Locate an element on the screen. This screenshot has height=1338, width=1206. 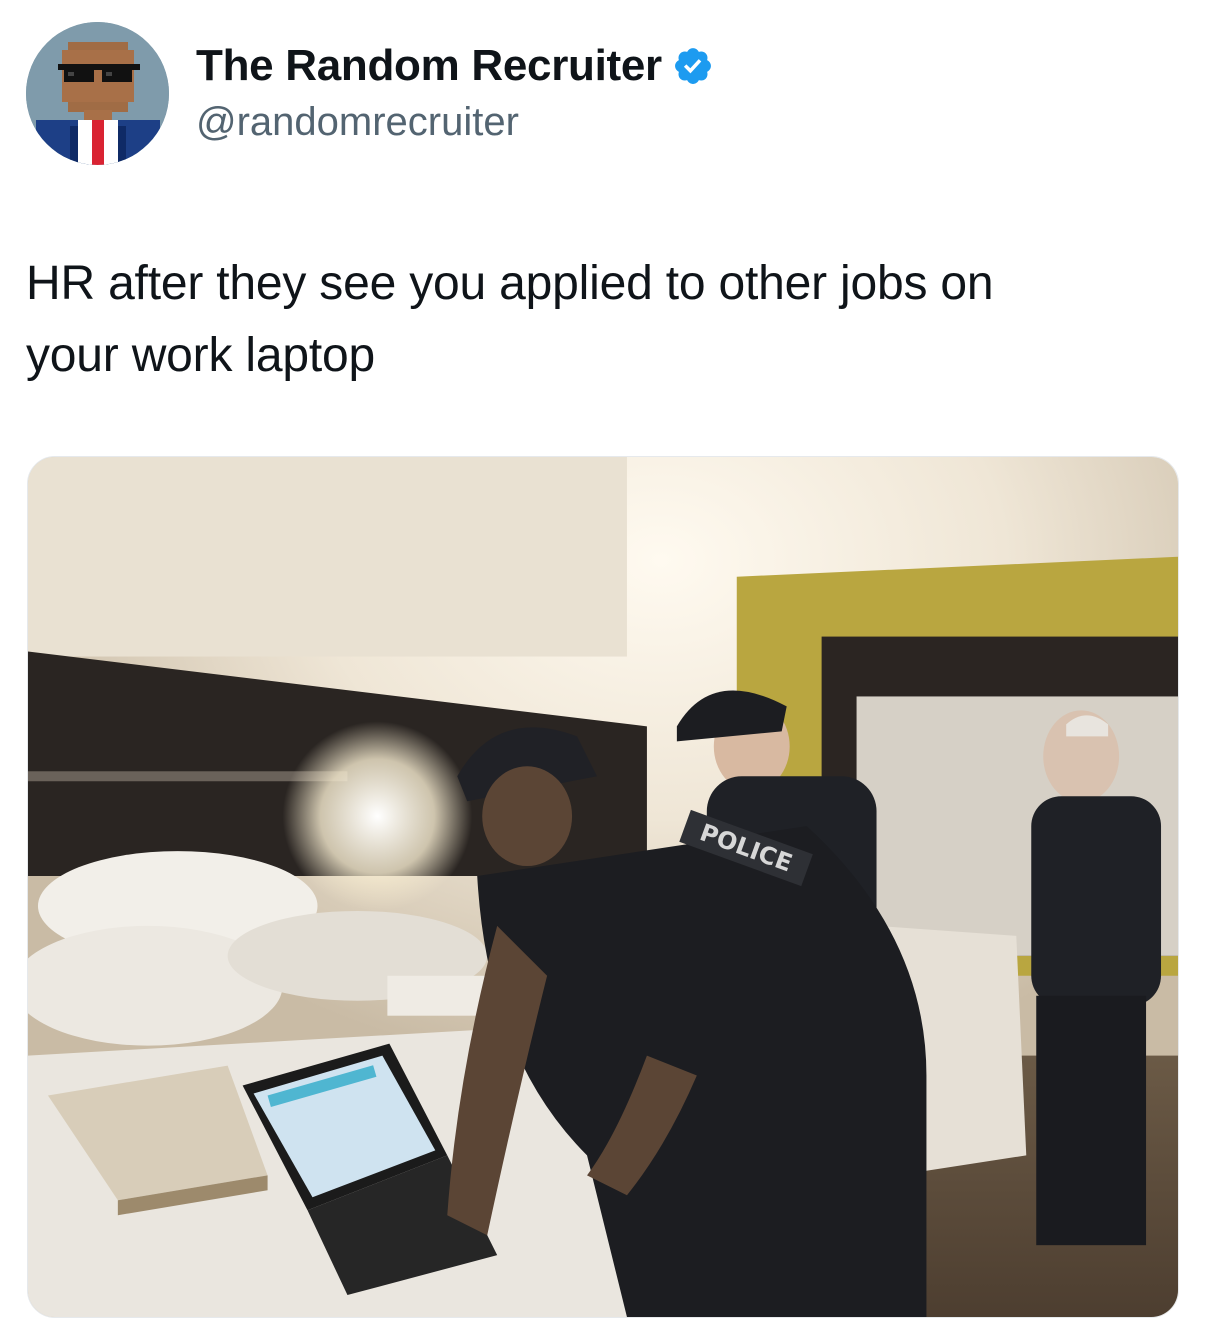
author-names: The Random Recruiter @randomrecruiter is located at coordinates (455, 93).